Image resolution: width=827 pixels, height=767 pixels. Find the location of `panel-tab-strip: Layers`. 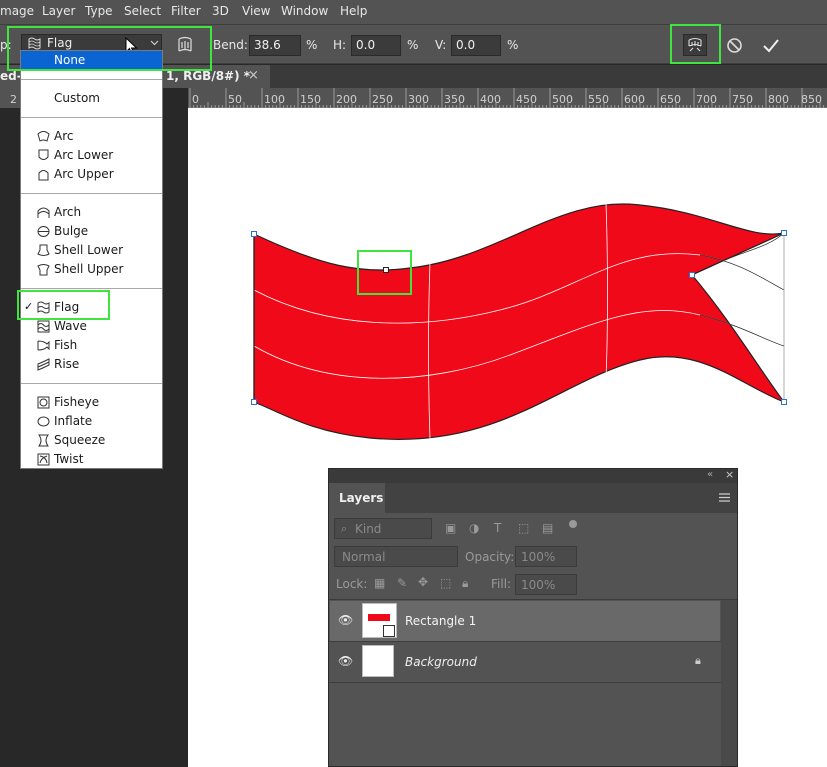

panel-tab-strip: Layers is located at coordinates (533, 498).